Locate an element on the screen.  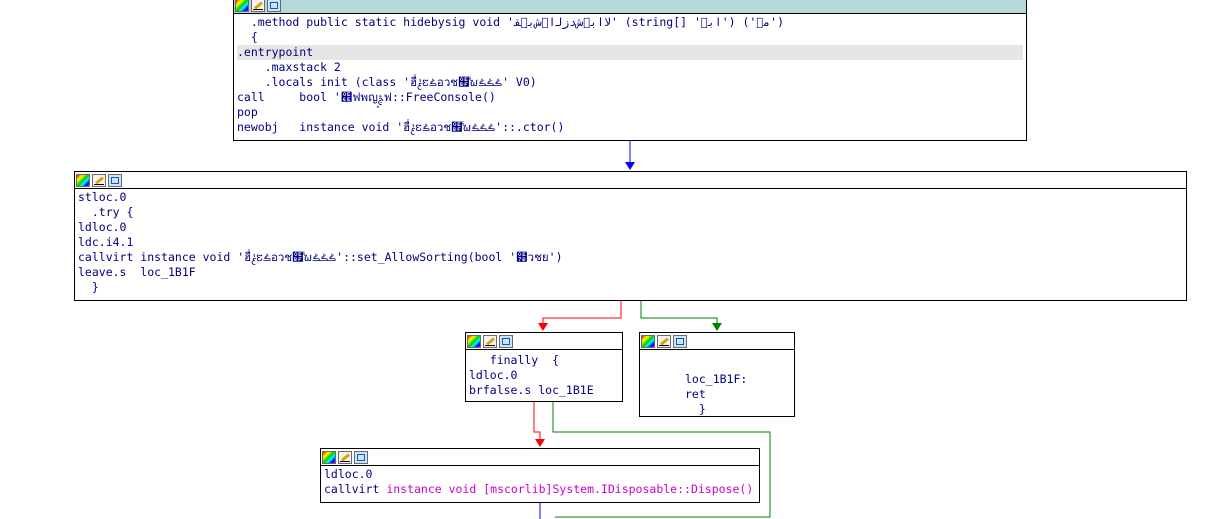
code-line: .maxstack 2 is located at coordinates (630, 67).